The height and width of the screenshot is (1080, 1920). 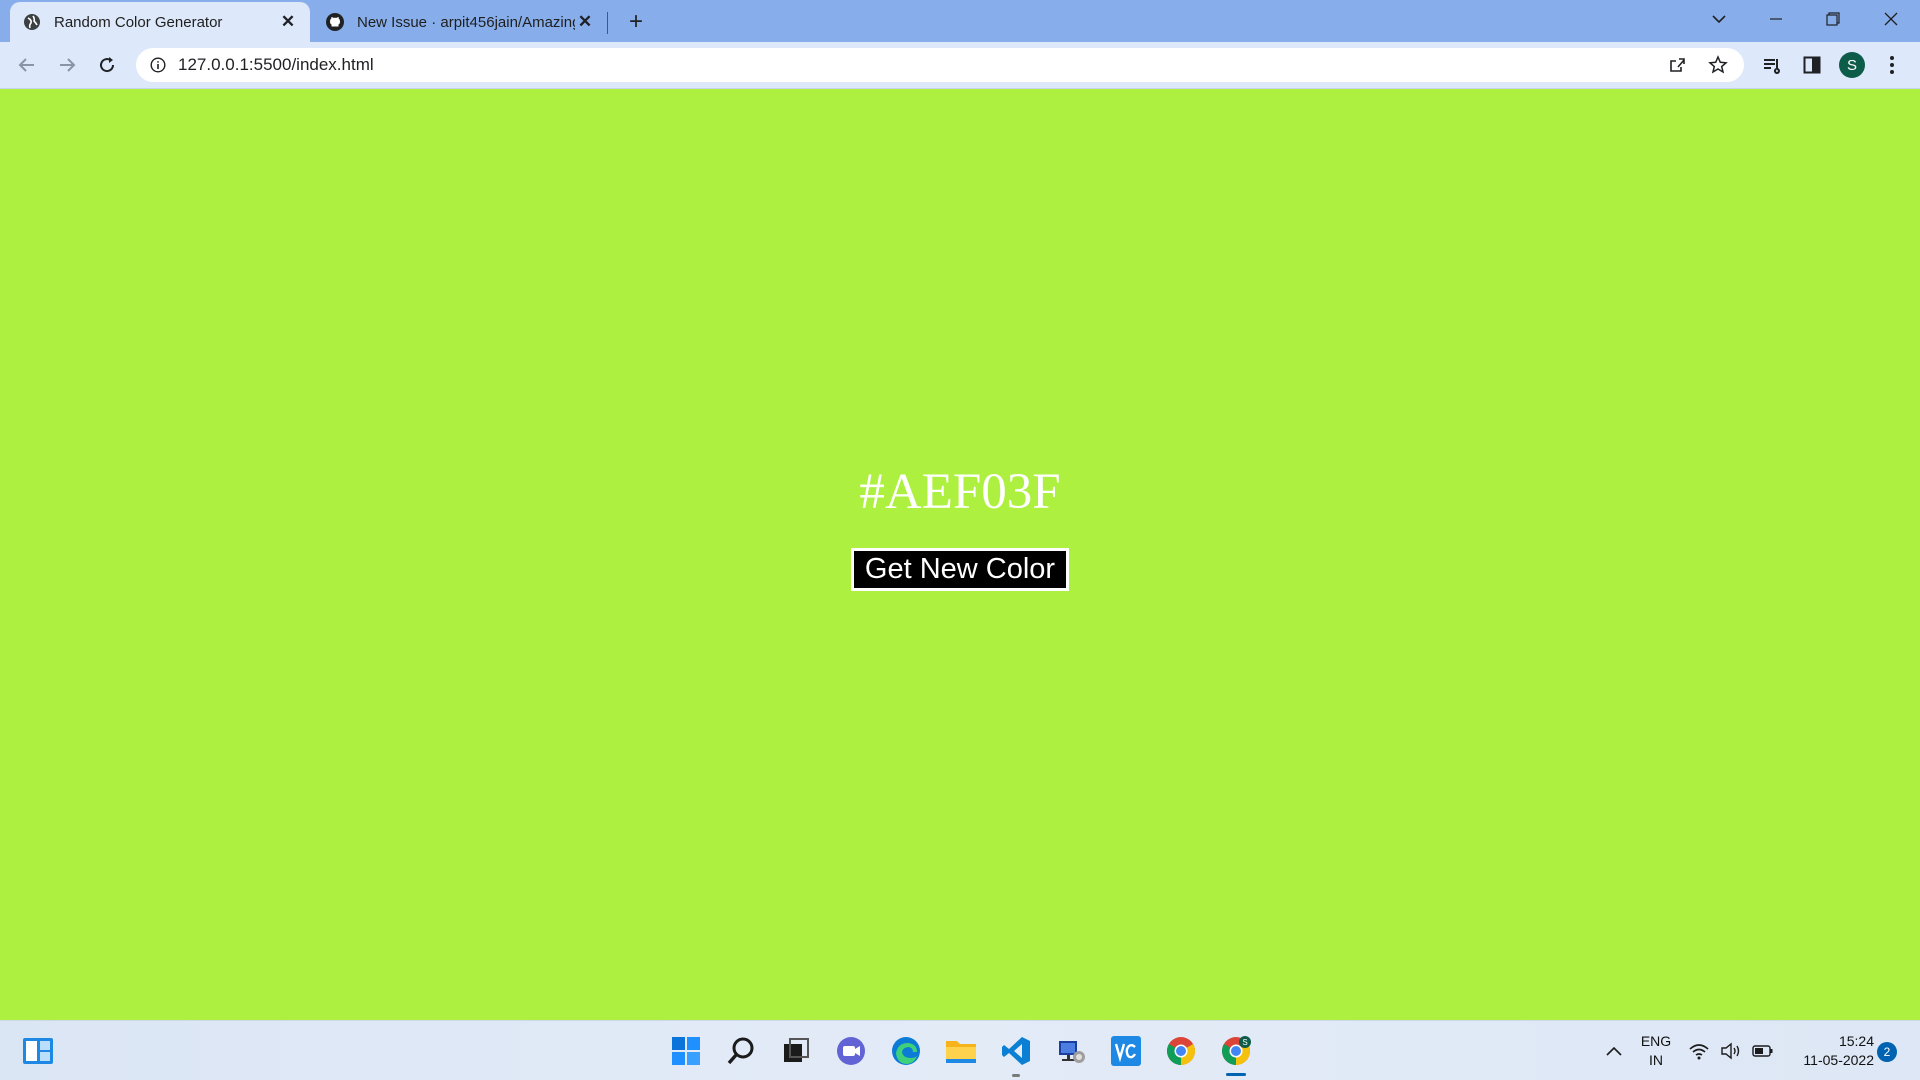 I want to click on vscode-icon, so click(x=1016, y=1051).